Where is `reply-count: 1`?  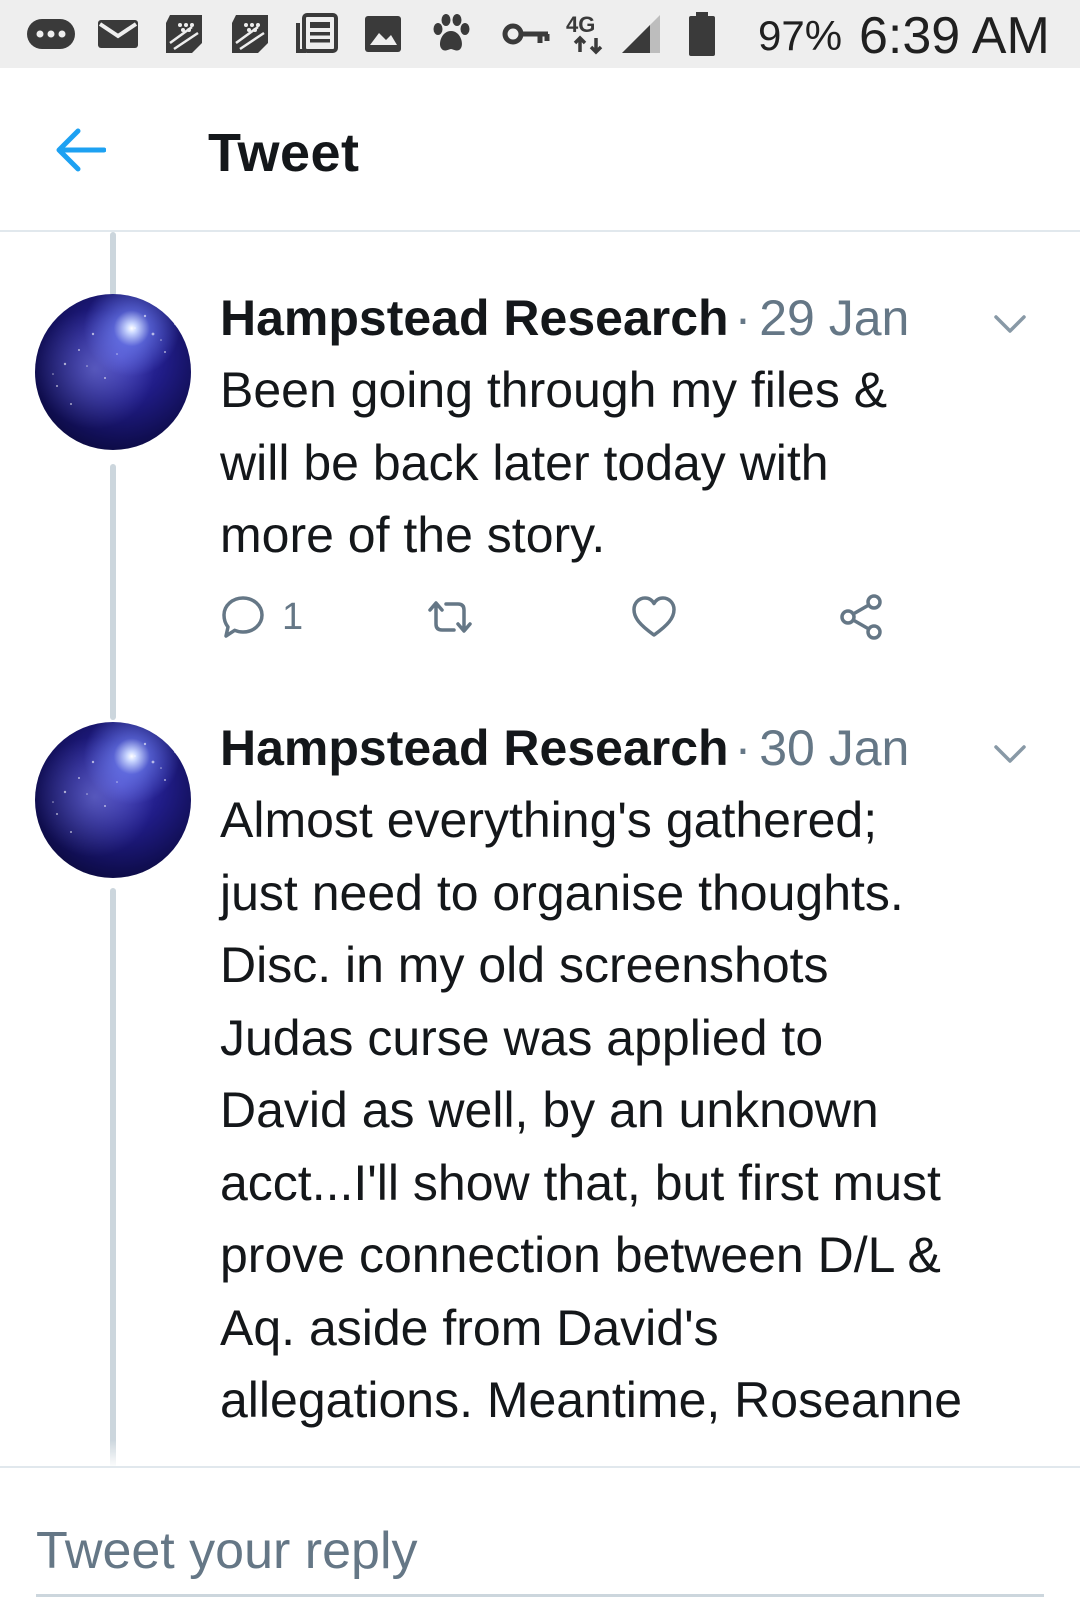 reply-count: 1 is located at coordinates (293, 616).